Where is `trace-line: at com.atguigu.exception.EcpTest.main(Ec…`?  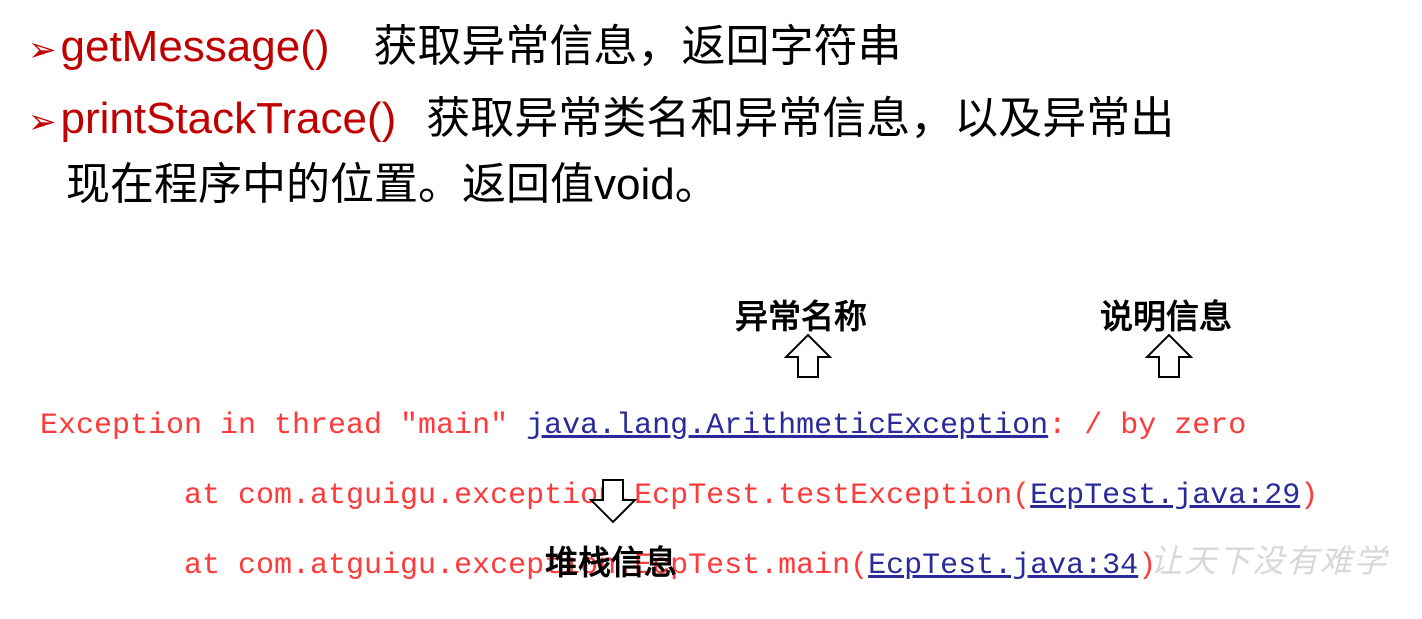
trace-line: at com.atguigu.exception.EcpTest.main(Ec… is located at coordinates (598, 566).